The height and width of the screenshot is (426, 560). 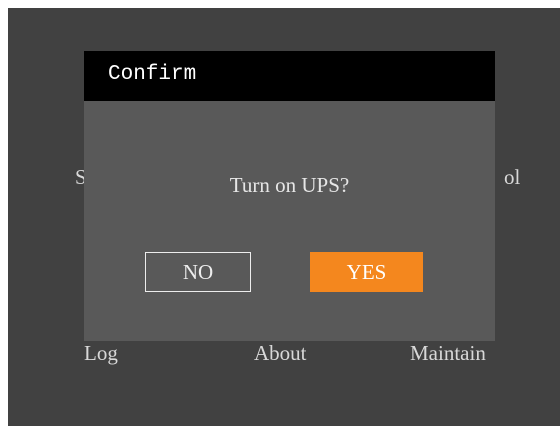 I want to click on no-button: NO, so click(x=198, y=272).